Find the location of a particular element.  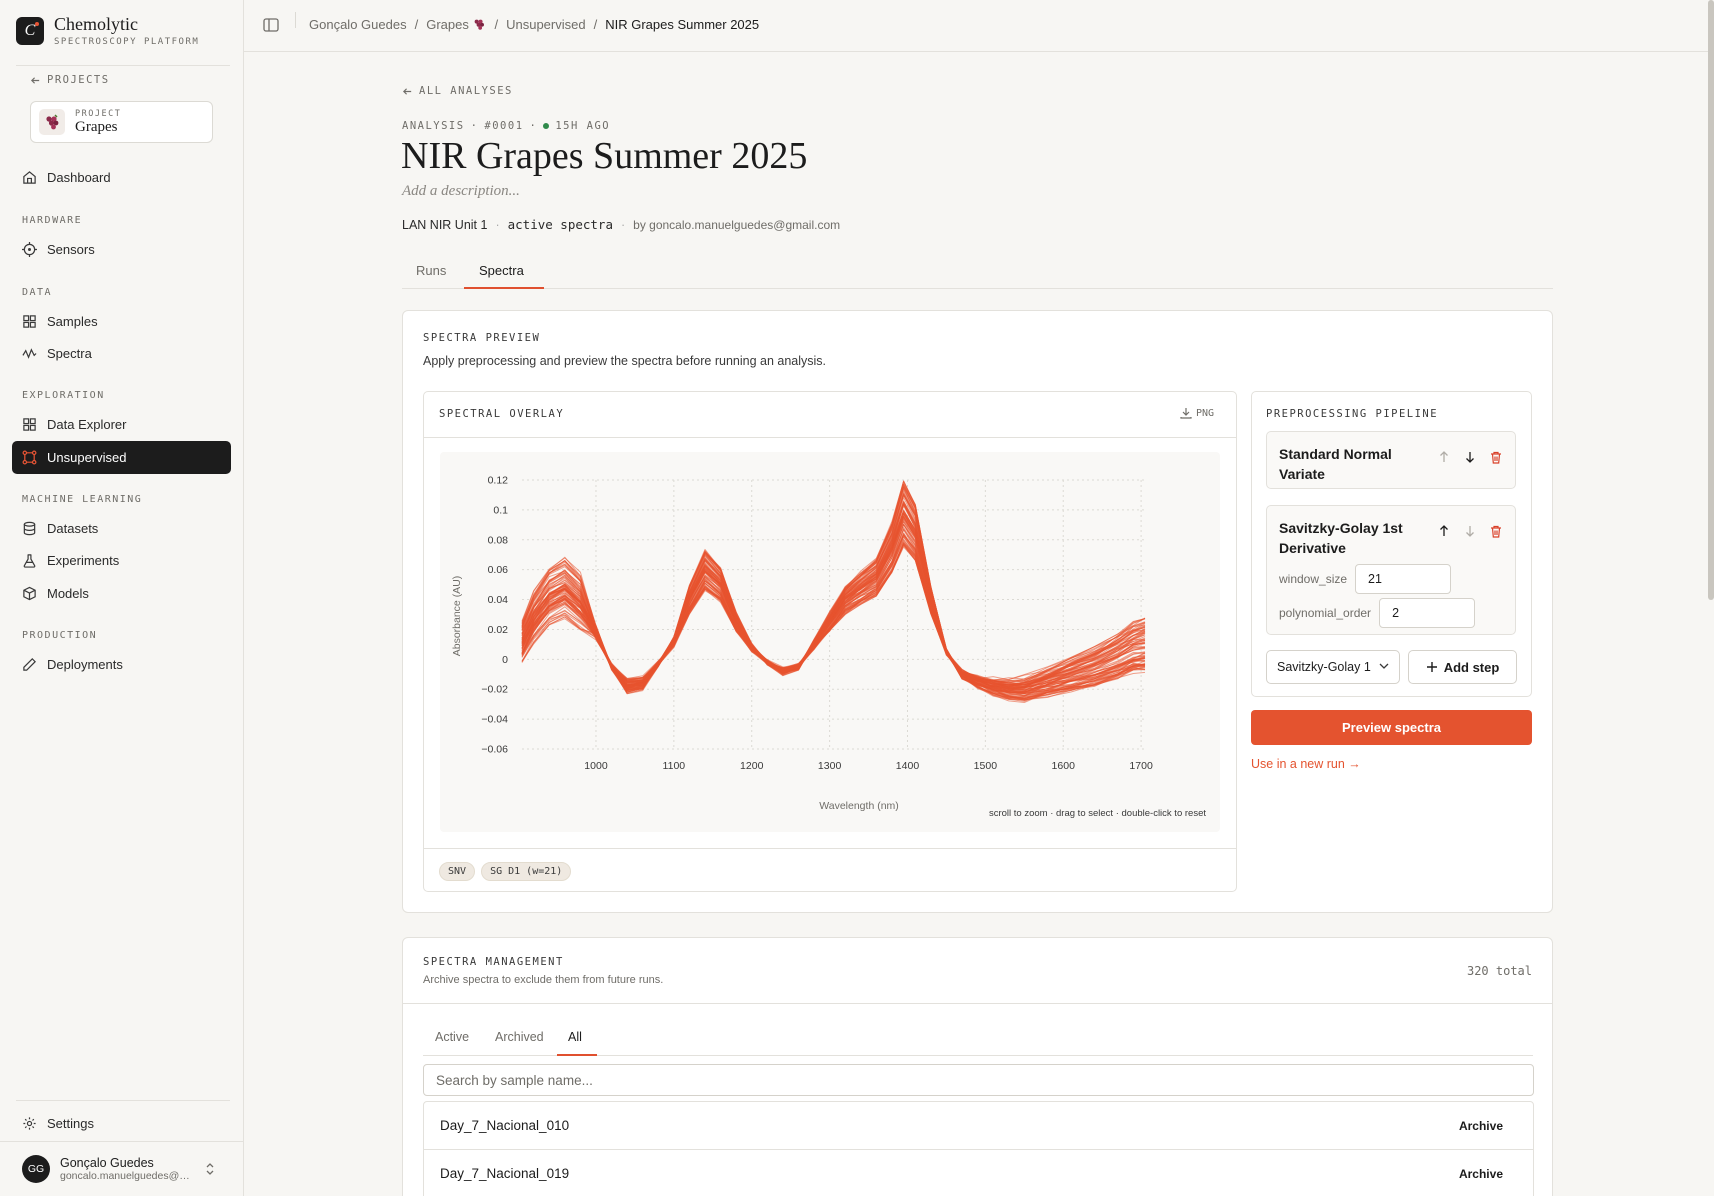

user-email: goncalo.manuelguedes@gmail.com is located at coordinates (125, 1176).